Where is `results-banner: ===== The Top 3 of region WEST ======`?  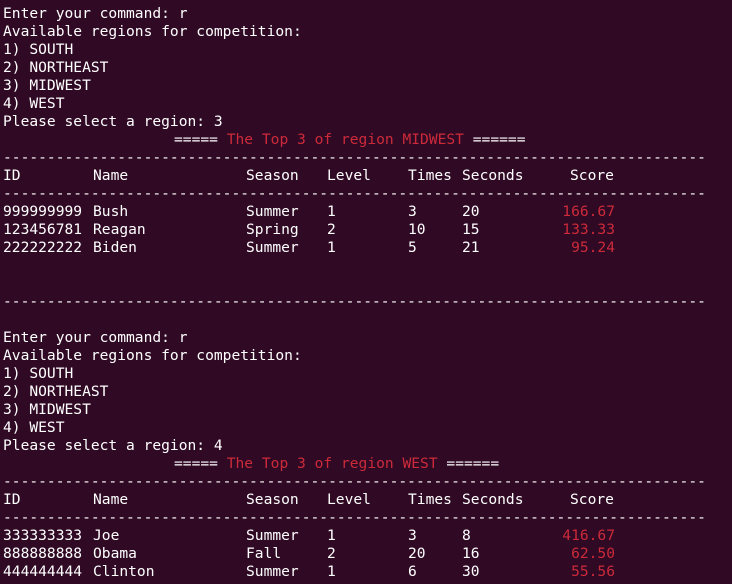
results-banner: ===== The Top 3 of region WEST ====== is located at coordinates (367, 464).